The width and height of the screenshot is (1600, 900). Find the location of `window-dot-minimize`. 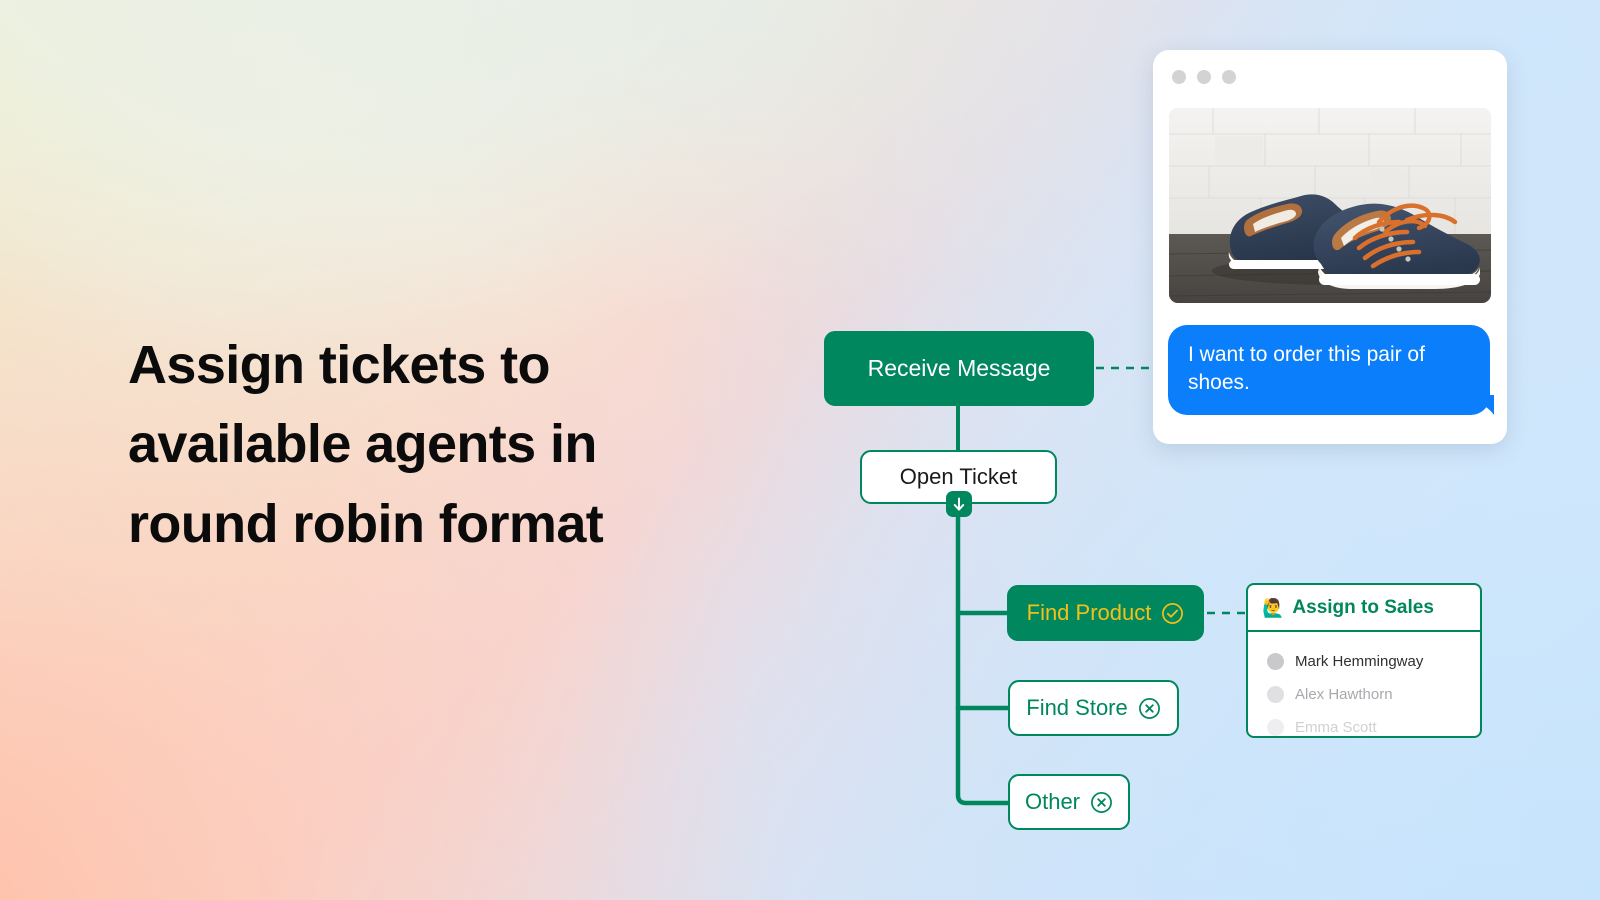

window-dot-minimize is located at coordinates (1204, 77).